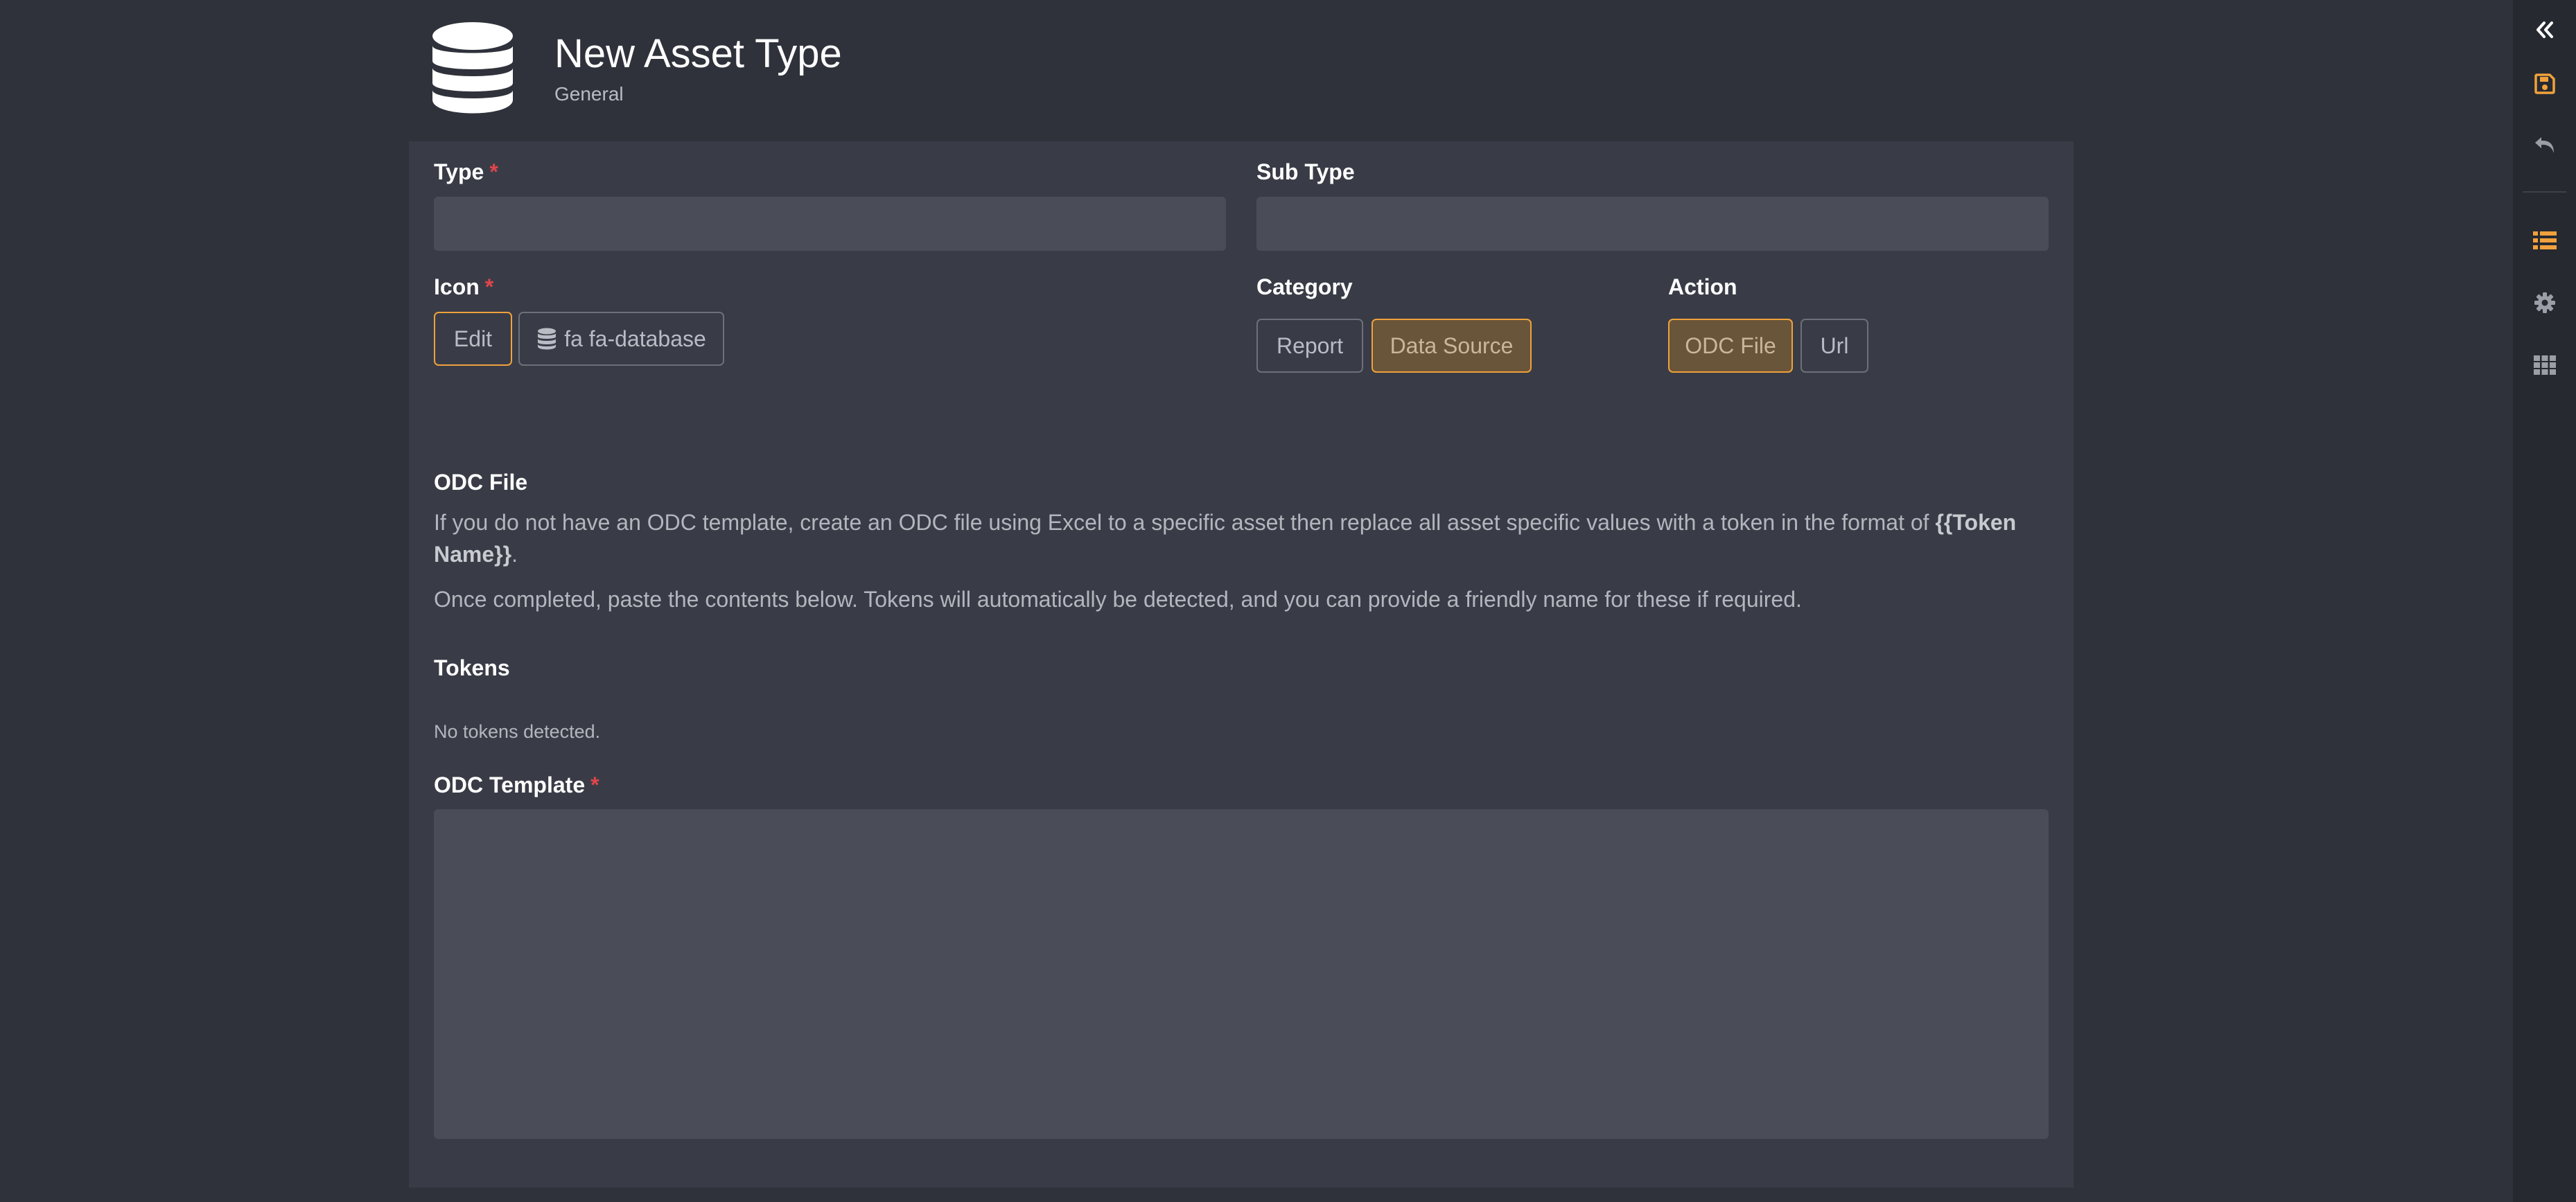  I want to click on category-data-source-label: Data Source, so click(1452, 345).